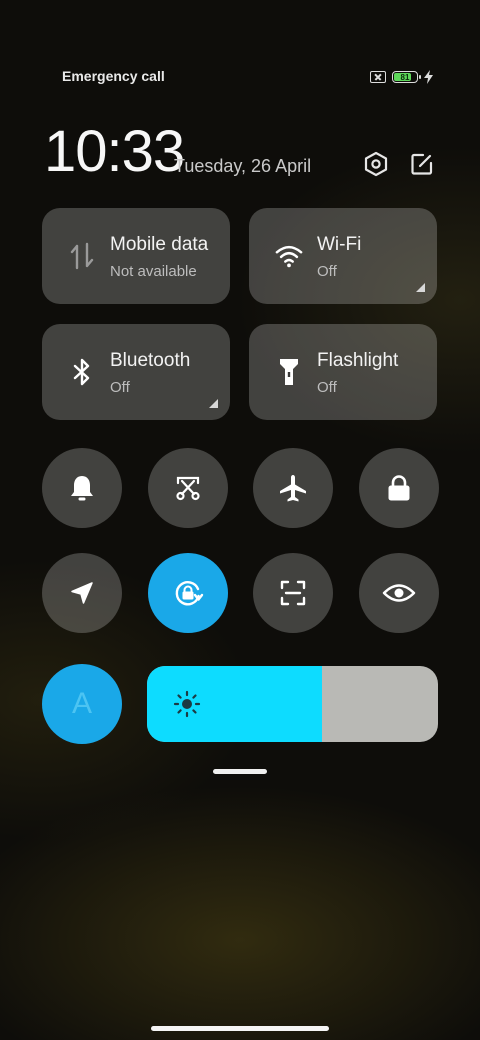 This screenshot has width=480, height=1040. I want to click on tile-wifi: Wi-Fi Off, so click(343, 256).